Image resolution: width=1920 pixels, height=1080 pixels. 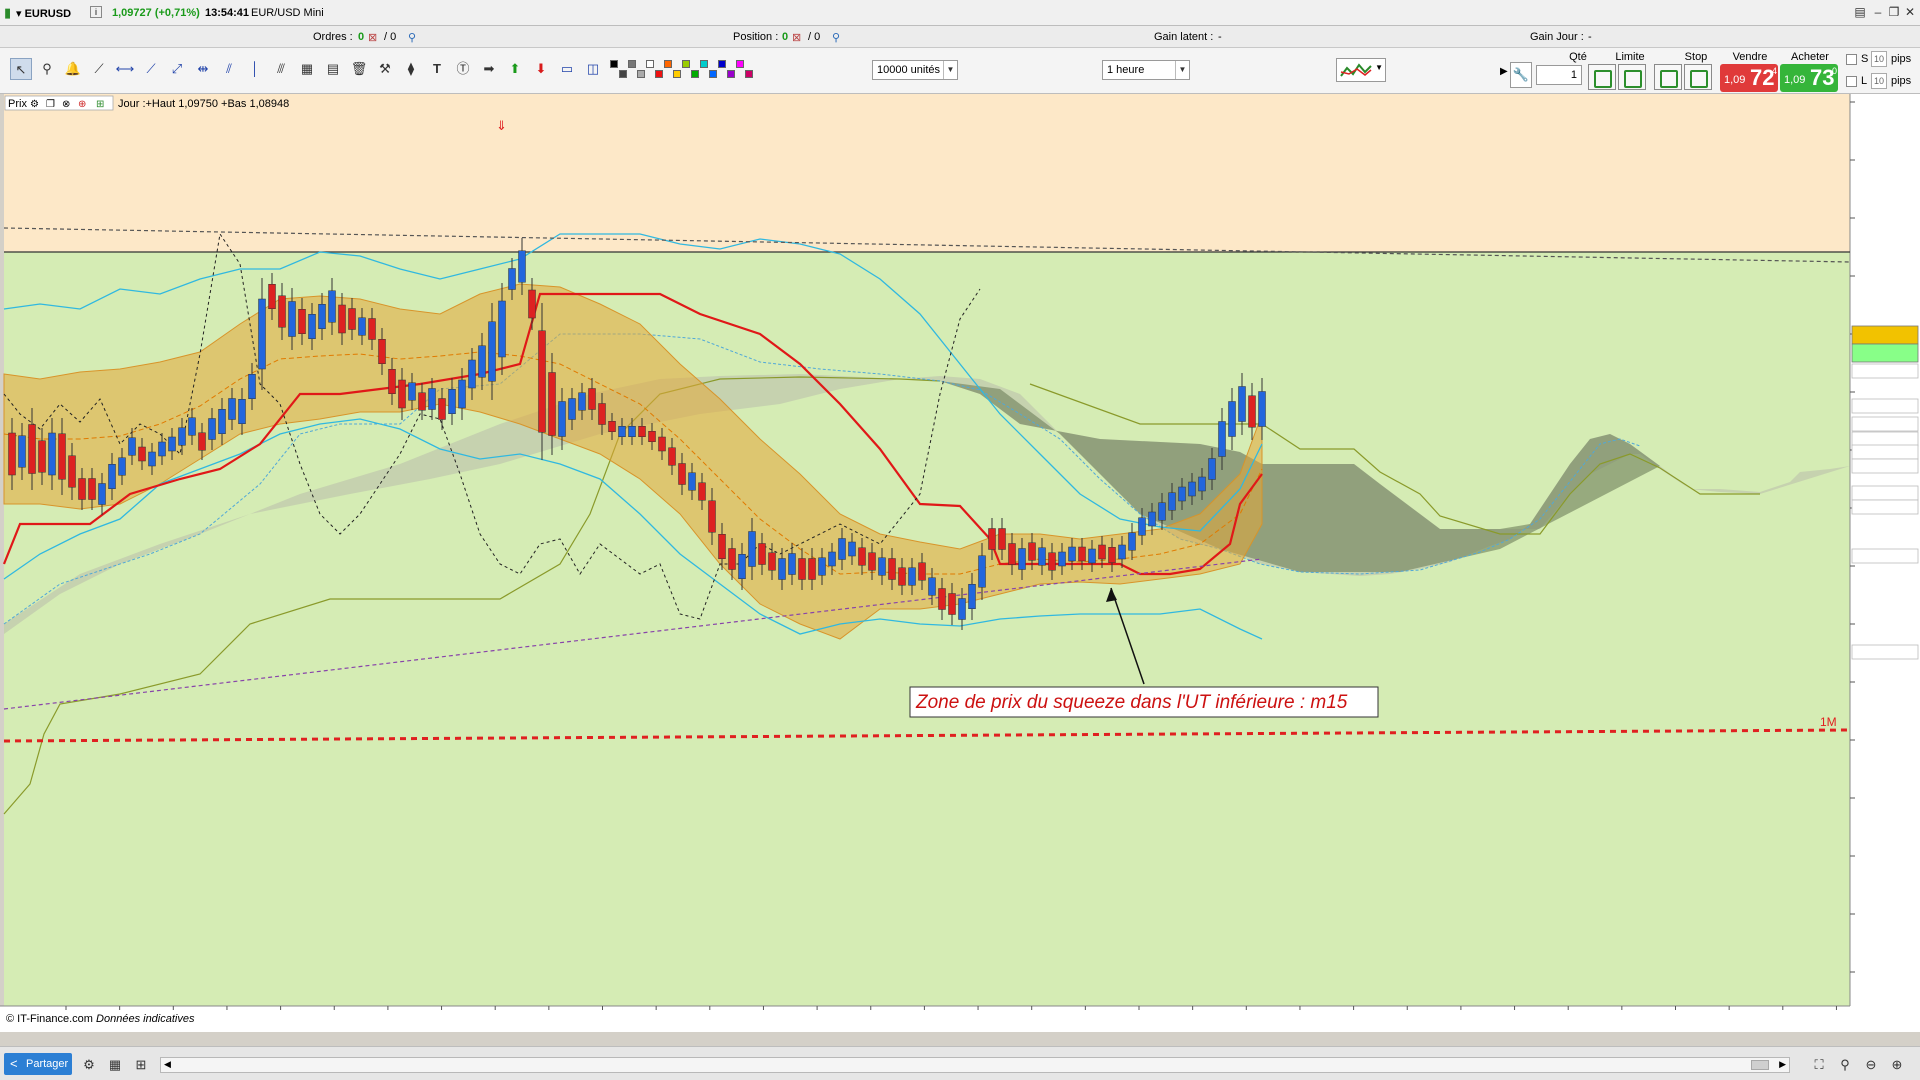 I want to click on zoom-area-icon: ⚲, so click(x=1845, y=1065).